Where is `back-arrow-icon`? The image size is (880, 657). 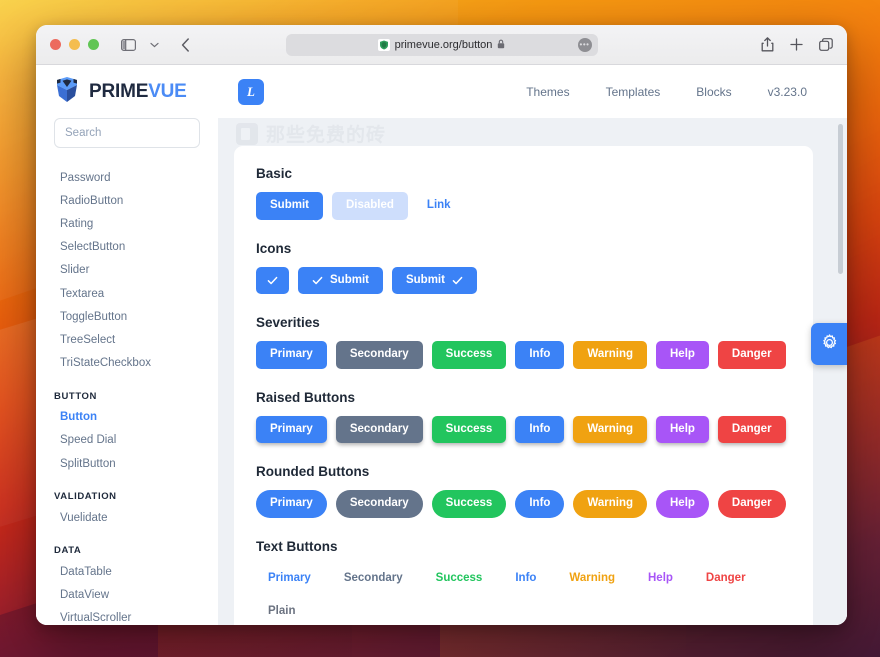
back-arrow-icon is located at coordinates (185, 44).